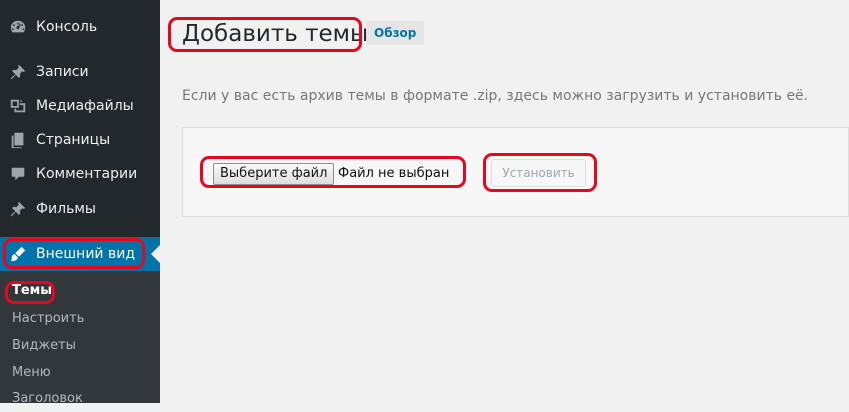 The width and height of the screenshot is (849, 412). Describe the element at coordinates (48, 319) in the screenshot. I see `submenu-item-customize: Настроить` at that location.